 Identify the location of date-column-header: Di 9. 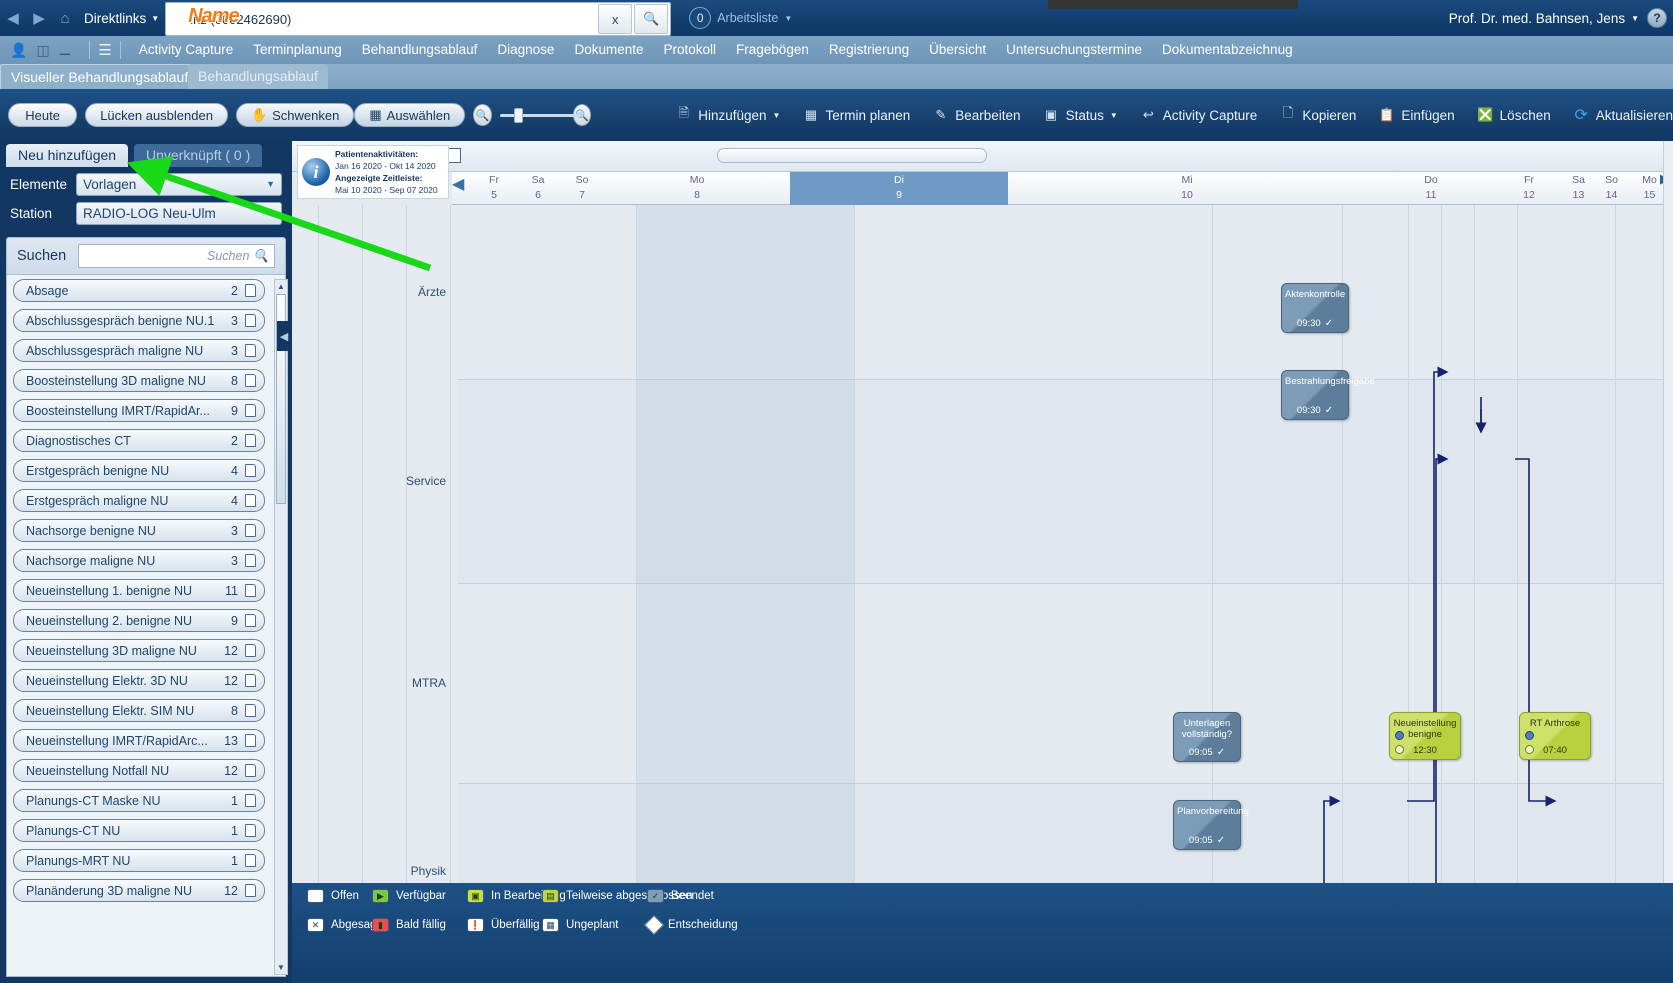
(899, 188).